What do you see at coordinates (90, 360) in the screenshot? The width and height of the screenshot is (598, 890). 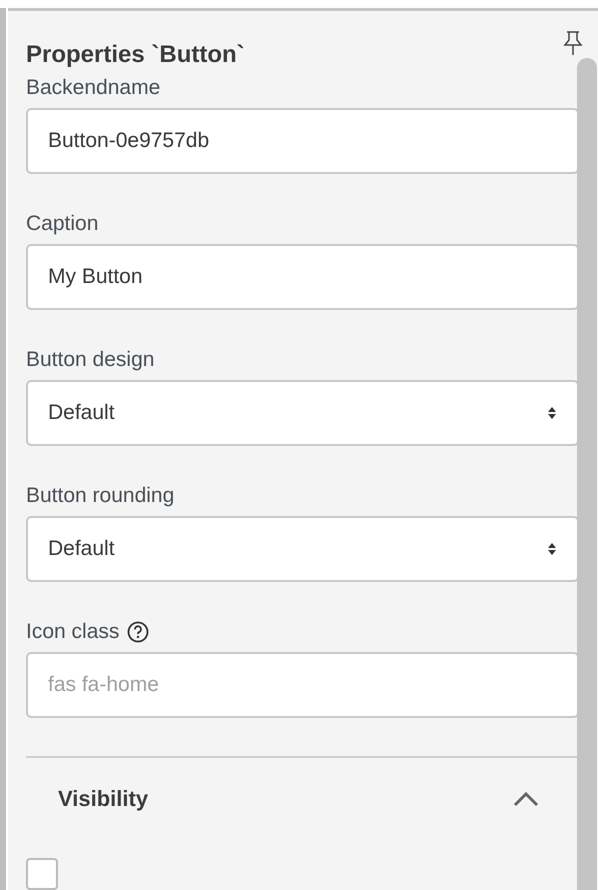 I see `field-label: Button design` at bounding box center [90, 360].